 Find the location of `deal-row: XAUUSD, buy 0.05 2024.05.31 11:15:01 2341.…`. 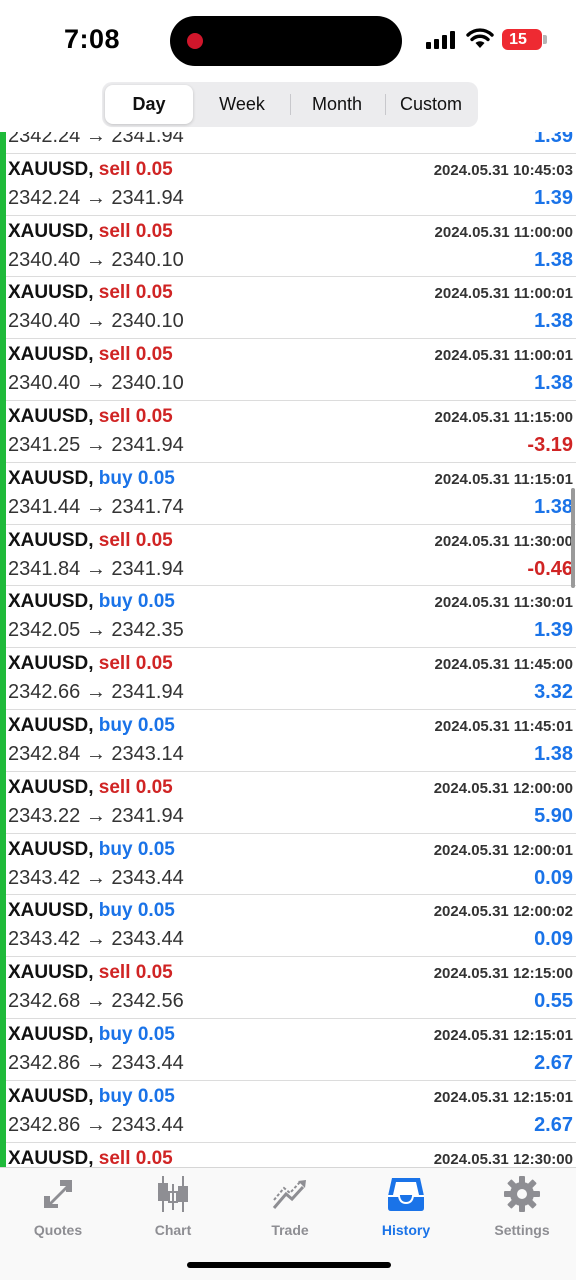

deal-row: XAUUSD, buy 0.05 2024.05.31 11:15:01 2341.… is located at coordinates (288, 494).